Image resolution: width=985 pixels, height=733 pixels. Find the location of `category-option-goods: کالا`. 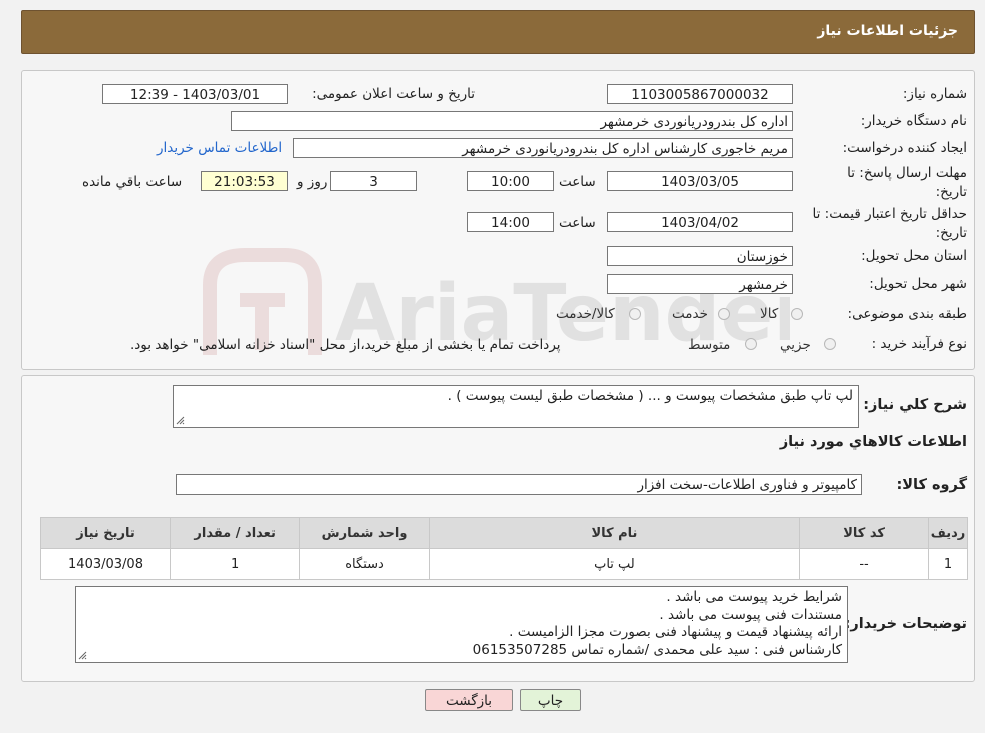

category-option-goods: کالا is located at coordinates (769, 314).